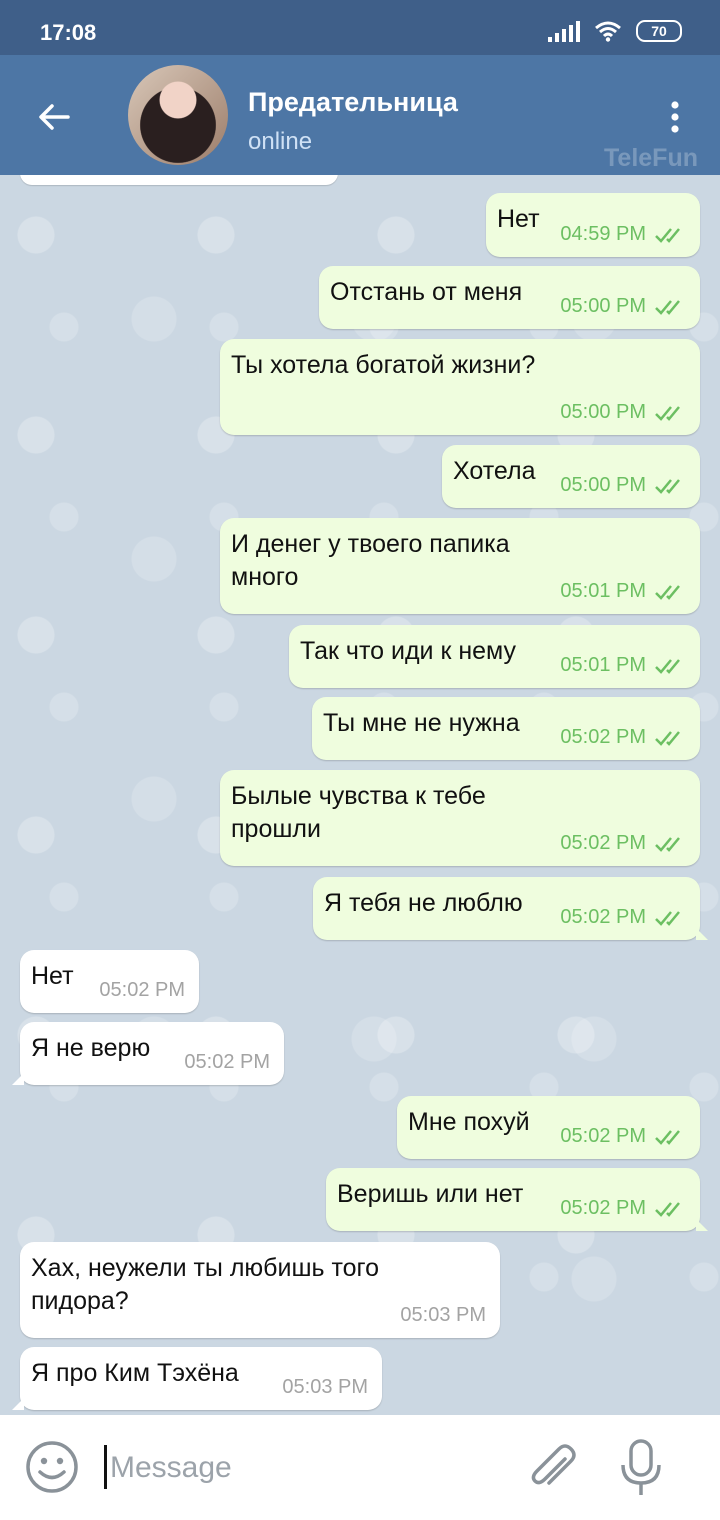 This screenshot has height=1520, width=720. I want to click on message-bubble: Нет 05:02 PM, so click(109, 981).